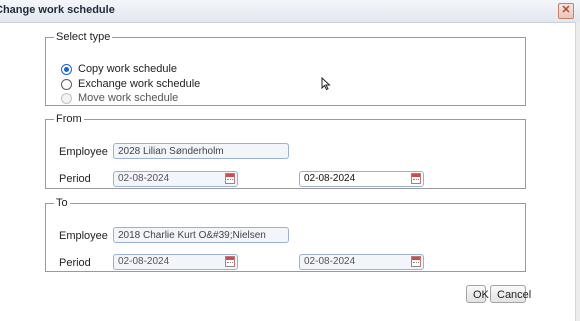  Describe the element at coordinates (144, 261) in the screenshot. I see `to-period-start-value: 02-08-2024` at that location.